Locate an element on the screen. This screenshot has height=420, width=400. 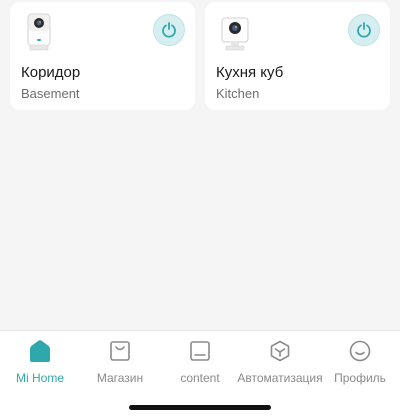
device-name: Коридор is located at coordinates (51, 72).